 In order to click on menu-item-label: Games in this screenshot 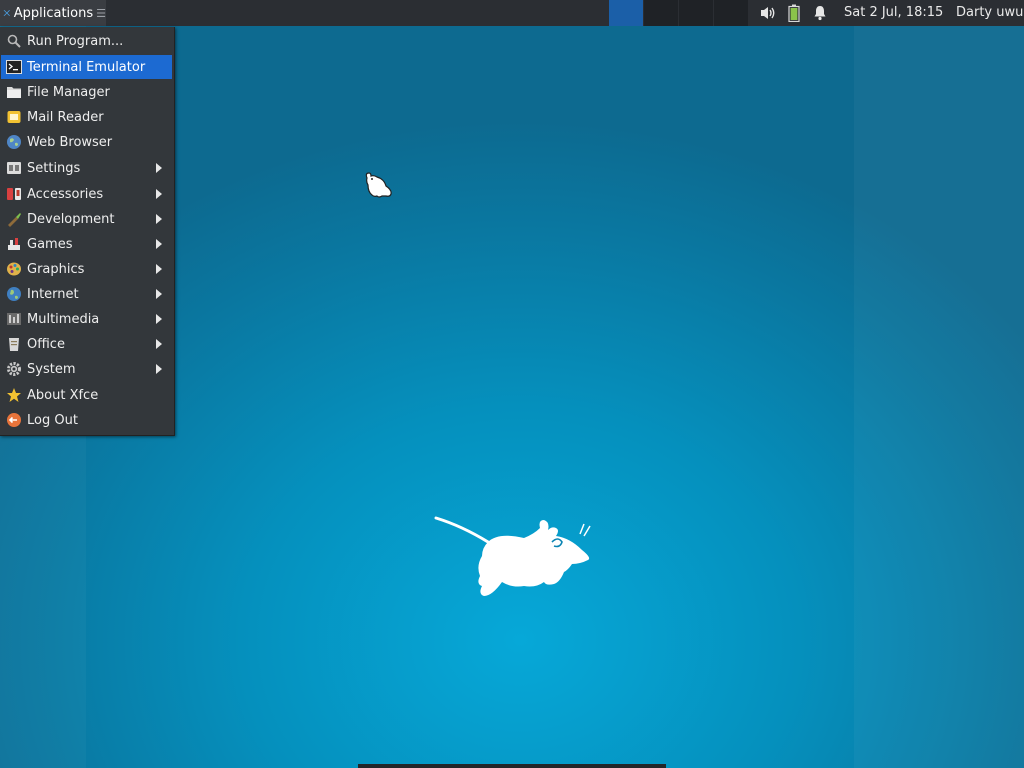, I will do `click(50, 244)`.